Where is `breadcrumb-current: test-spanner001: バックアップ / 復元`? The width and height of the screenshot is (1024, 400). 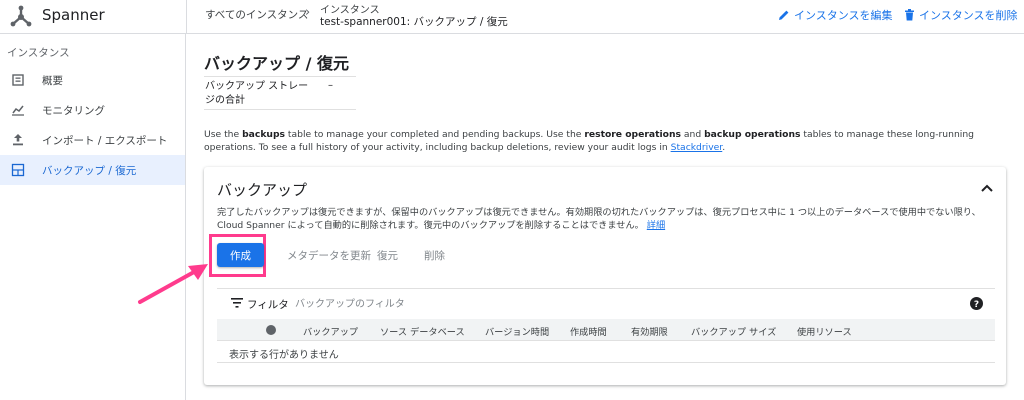
breadcrumb-current: test-spanner001: バックアップ / 復元 is located at coordinates (414, 22).